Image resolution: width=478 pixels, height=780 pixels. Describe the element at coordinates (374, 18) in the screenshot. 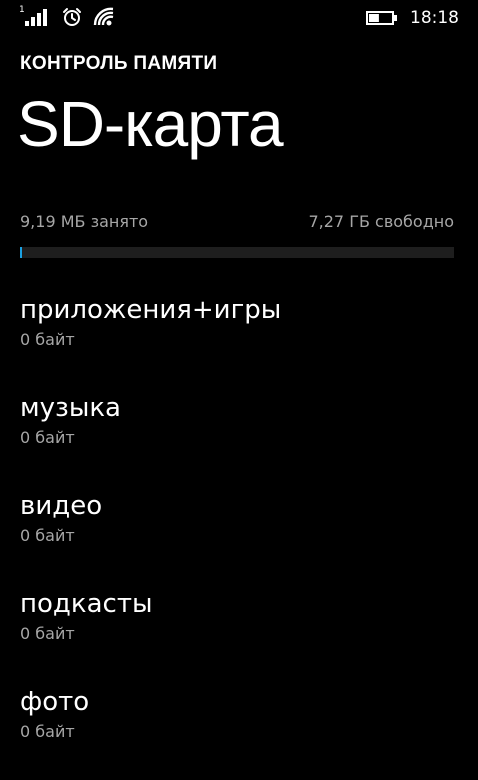

I see `battery-level` at that location.